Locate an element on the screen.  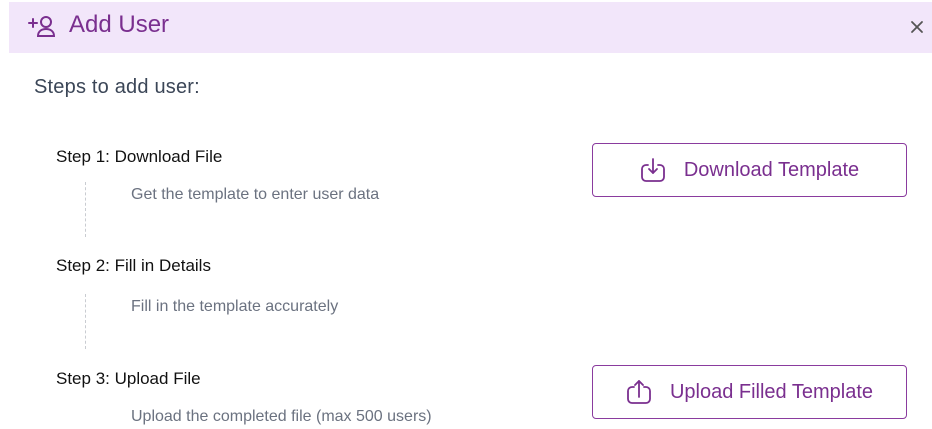
step-2-title: Step 2: Fill in Details is located at coordinates (133, 265).